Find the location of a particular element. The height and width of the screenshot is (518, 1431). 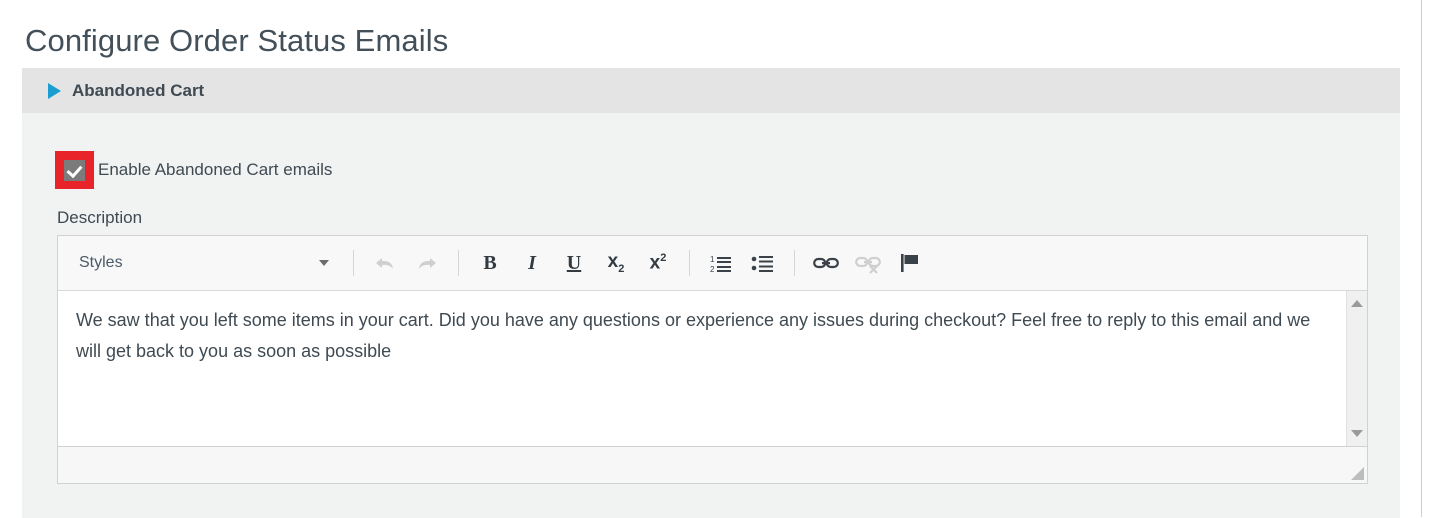

link-chain-icon is located at coordinates (826, 263).